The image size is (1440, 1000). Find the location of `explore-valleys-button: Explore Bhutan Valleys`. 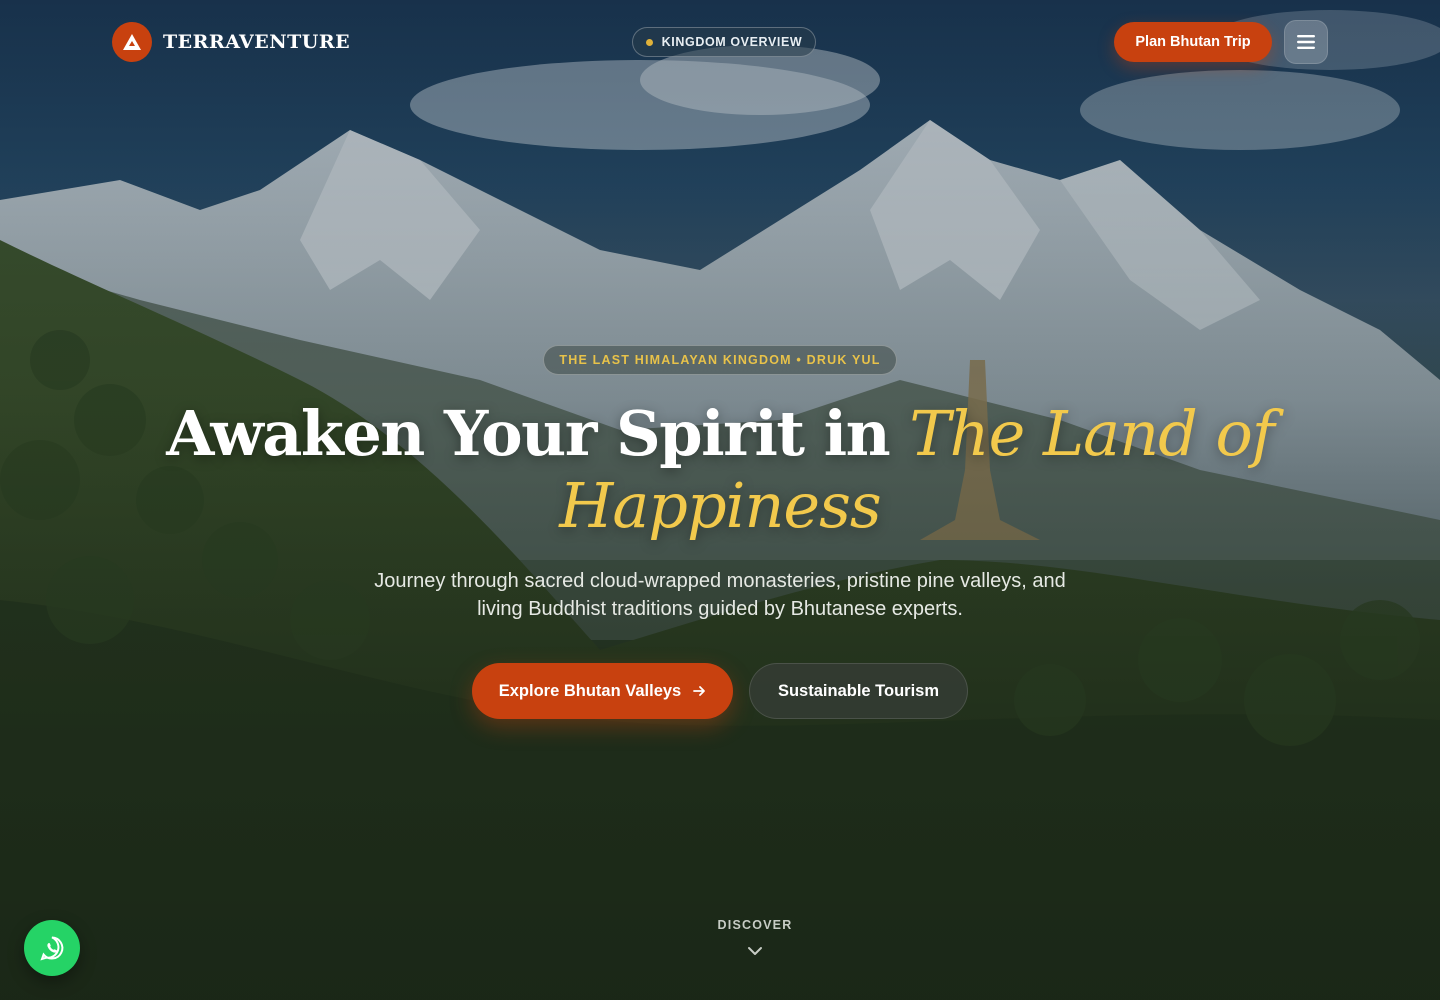

explore-valleys-button: Explore Bhutan Valleys is located at coordinates (602, 691).